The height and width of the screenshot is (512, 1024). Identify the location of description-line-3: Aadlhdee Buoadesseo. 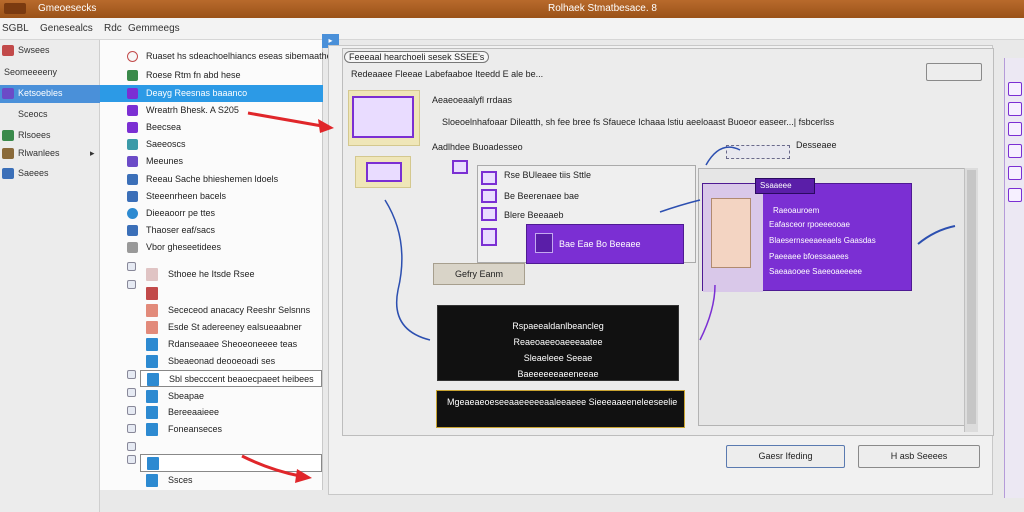
(477, 147).